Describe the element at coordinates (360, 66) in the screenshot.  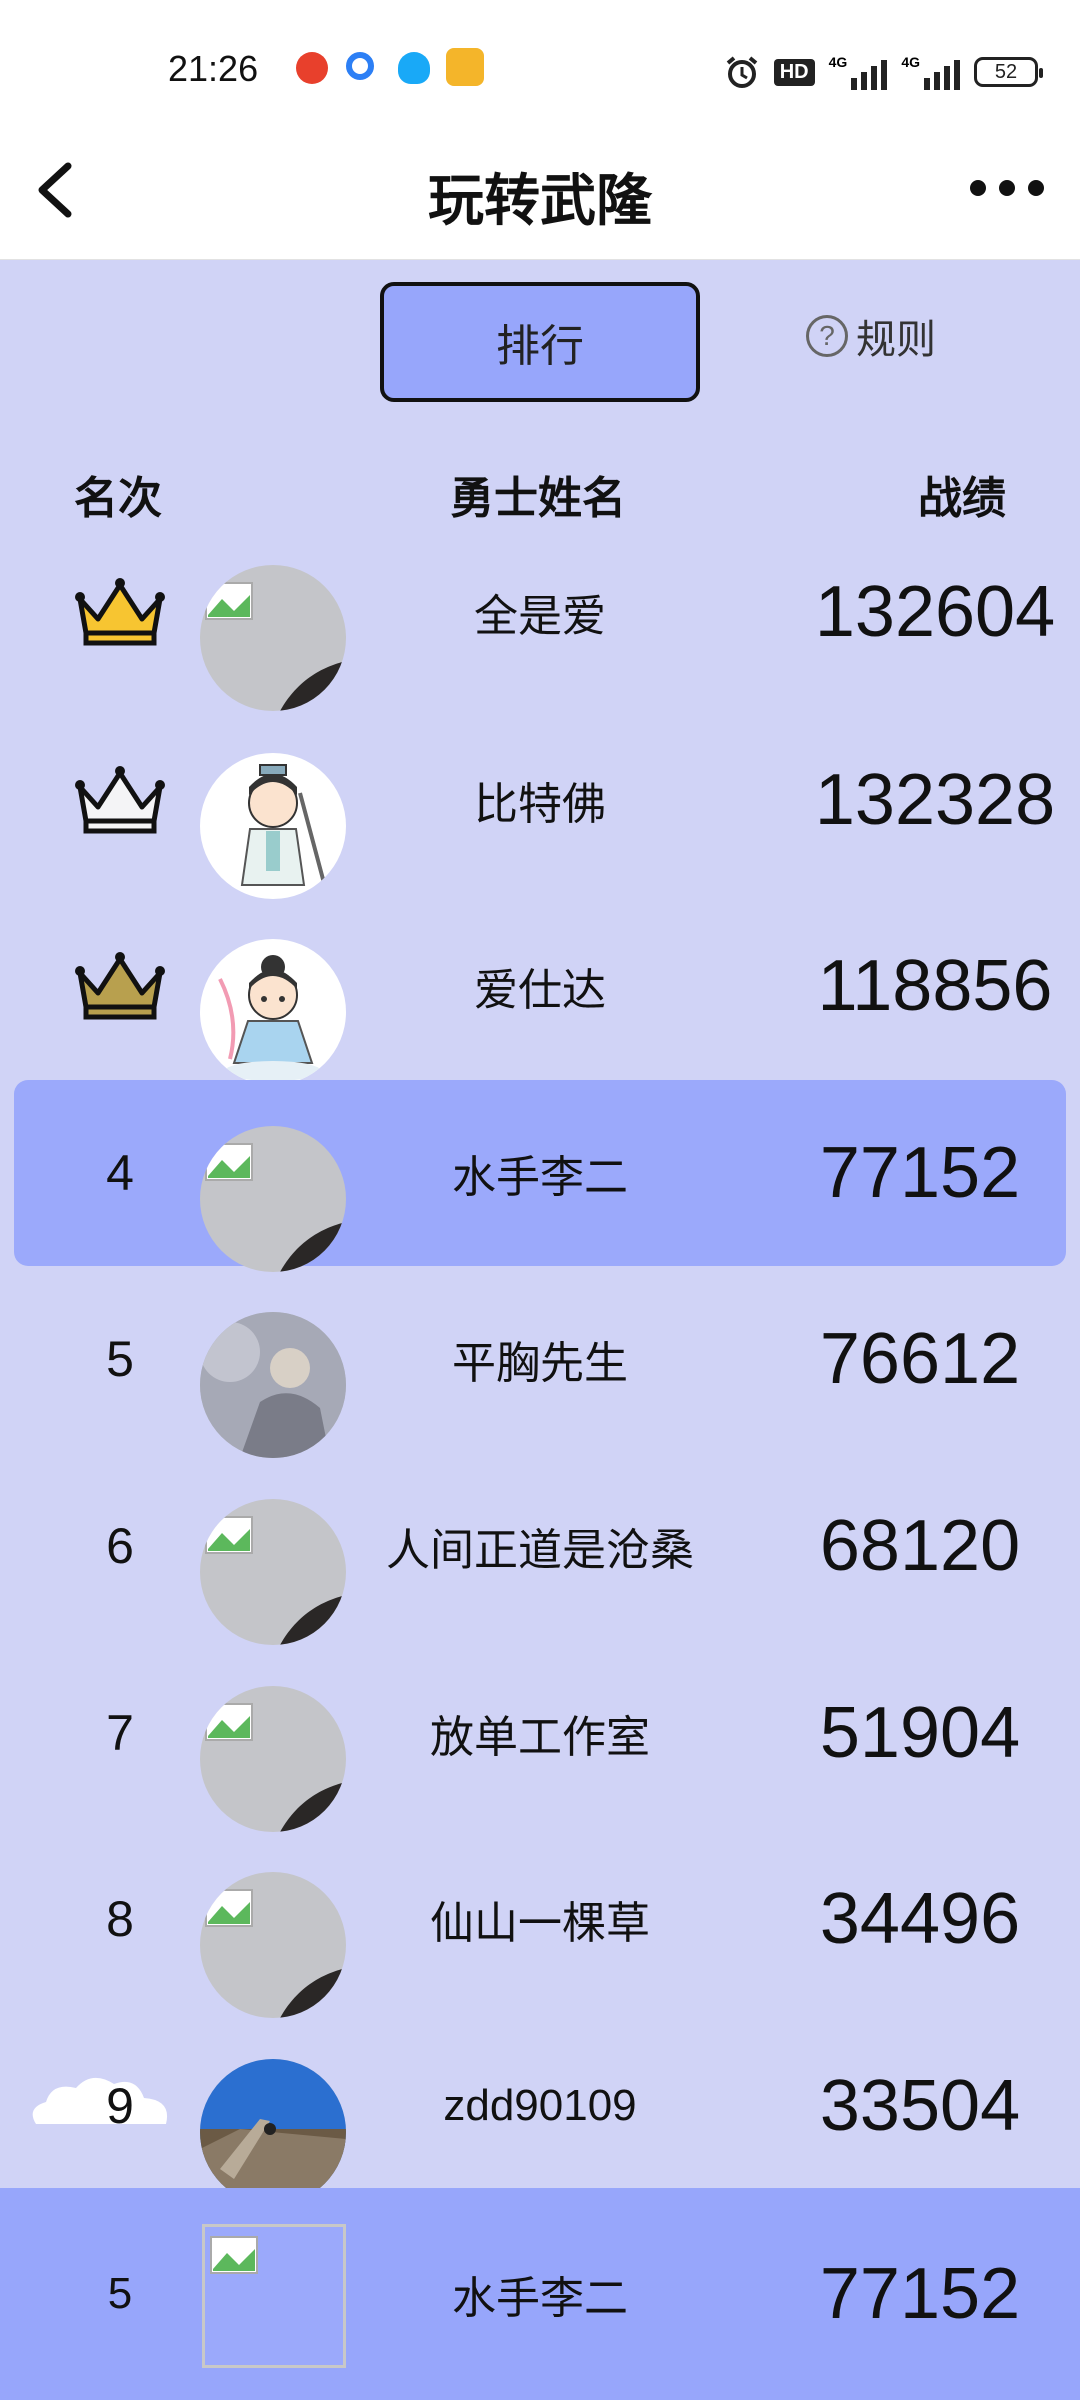
I see `browser-icon` at that location.